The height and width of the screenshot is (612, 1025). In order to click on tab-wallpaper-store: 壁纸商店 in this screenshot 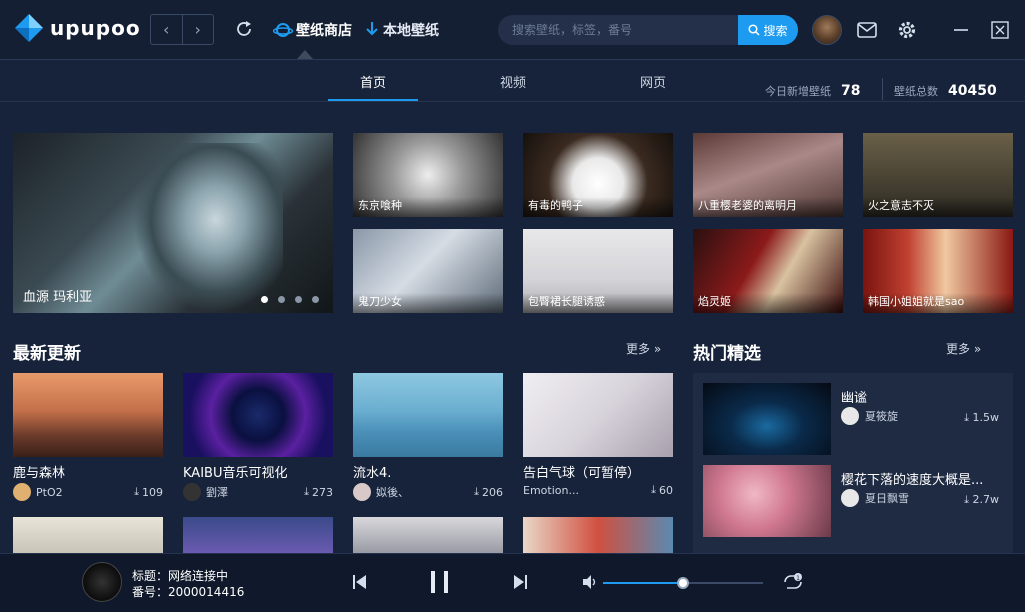, I will do `click(312, 30)`.